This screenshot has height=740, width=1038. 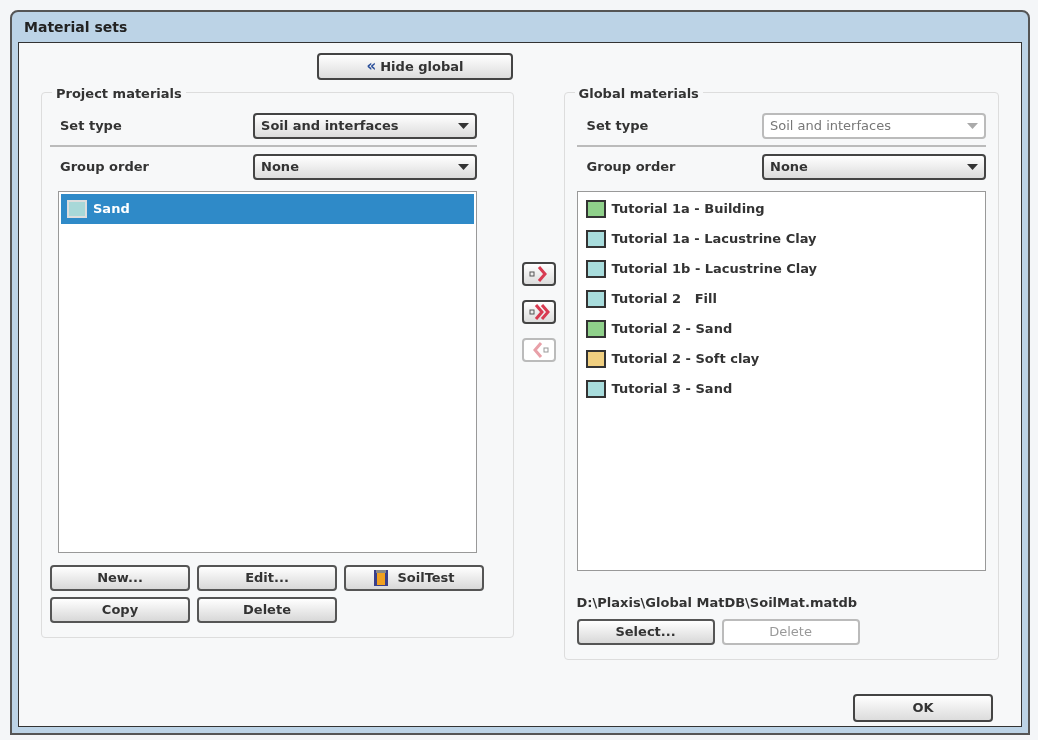 What do you see at coordinates (365, 126) in the screenshot?
I see `dropdown: Soil and interfaces` at bounding box center [365, 126].